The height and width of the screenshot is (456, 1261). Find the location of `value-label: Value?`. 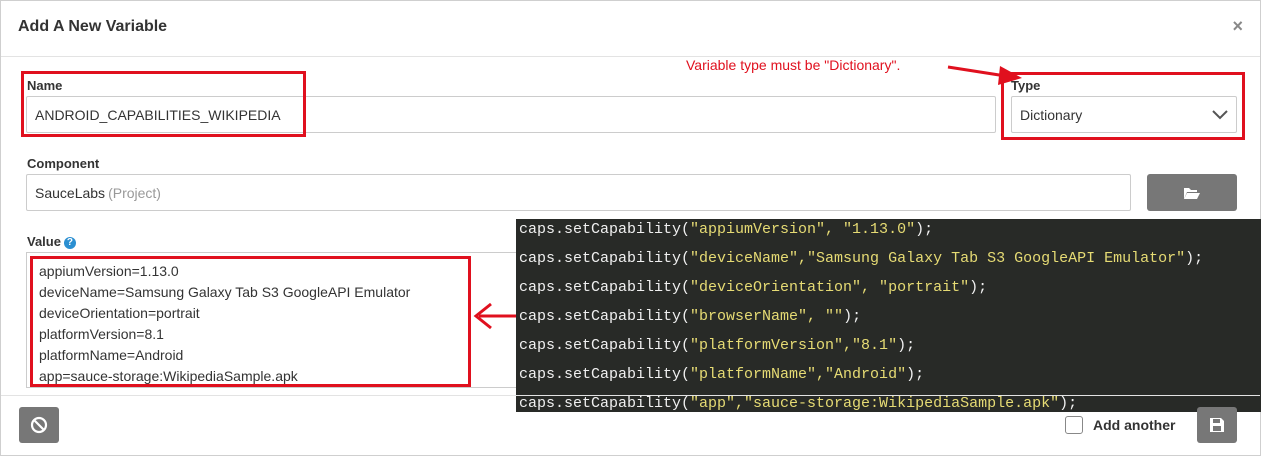

value-label: Value? is located at coordinates (51, 241).